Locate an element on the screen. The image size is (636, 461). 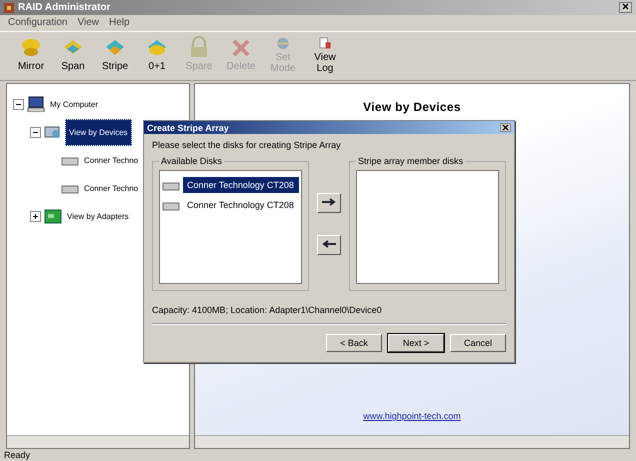
monitor-icon is located at coordinates (53, 132).